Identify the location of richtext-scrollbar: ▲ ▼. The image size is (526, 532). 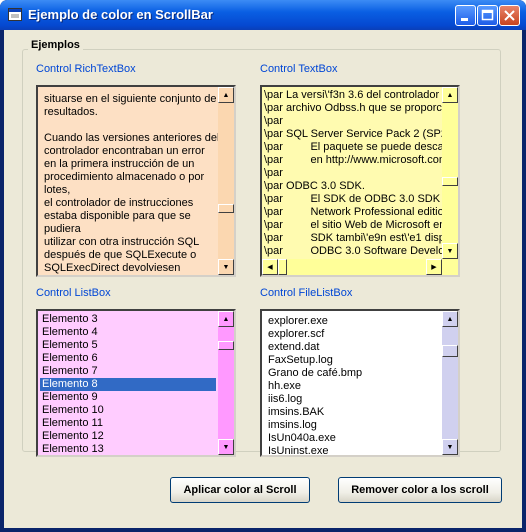
(226, 181).